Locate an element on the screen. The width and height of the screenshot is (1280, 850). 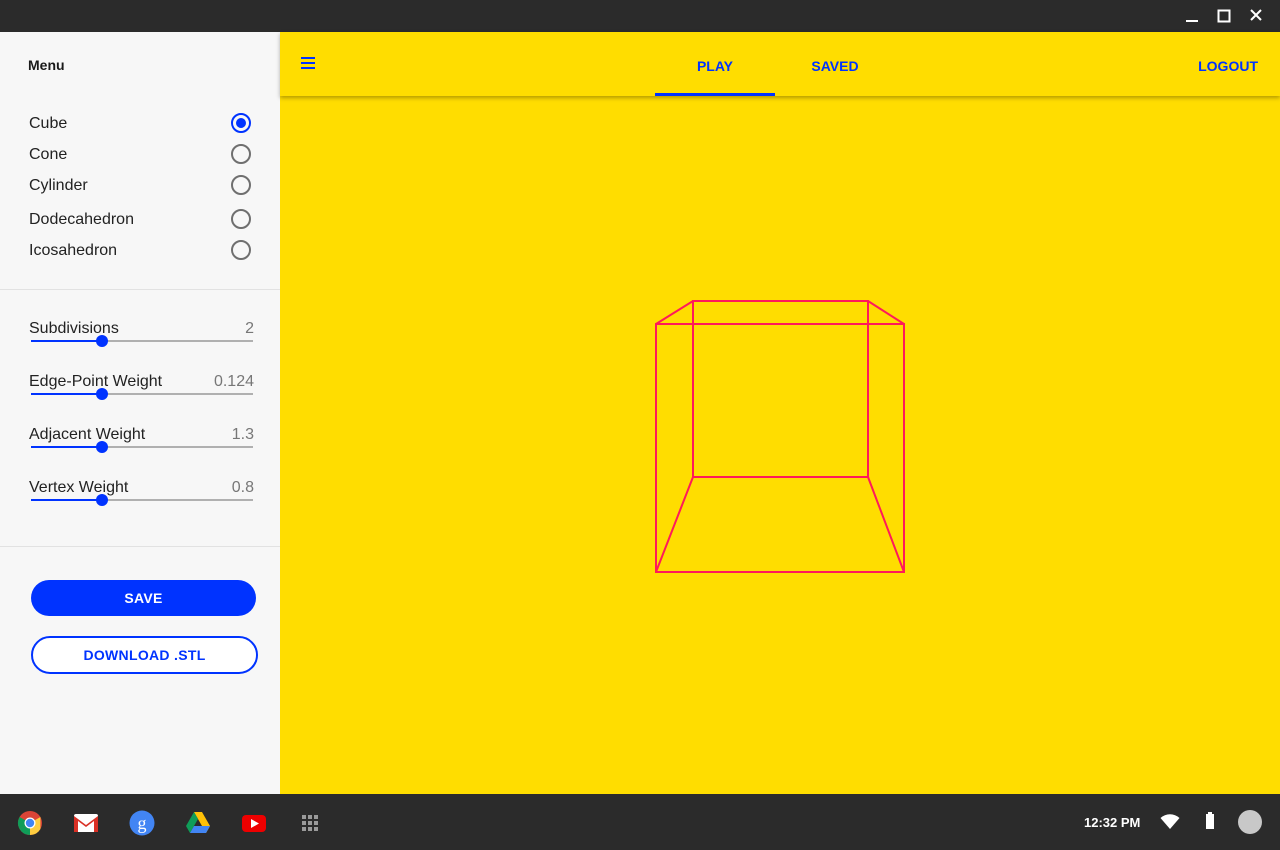
slider-value: 2 is located at coordinates (249, 328).